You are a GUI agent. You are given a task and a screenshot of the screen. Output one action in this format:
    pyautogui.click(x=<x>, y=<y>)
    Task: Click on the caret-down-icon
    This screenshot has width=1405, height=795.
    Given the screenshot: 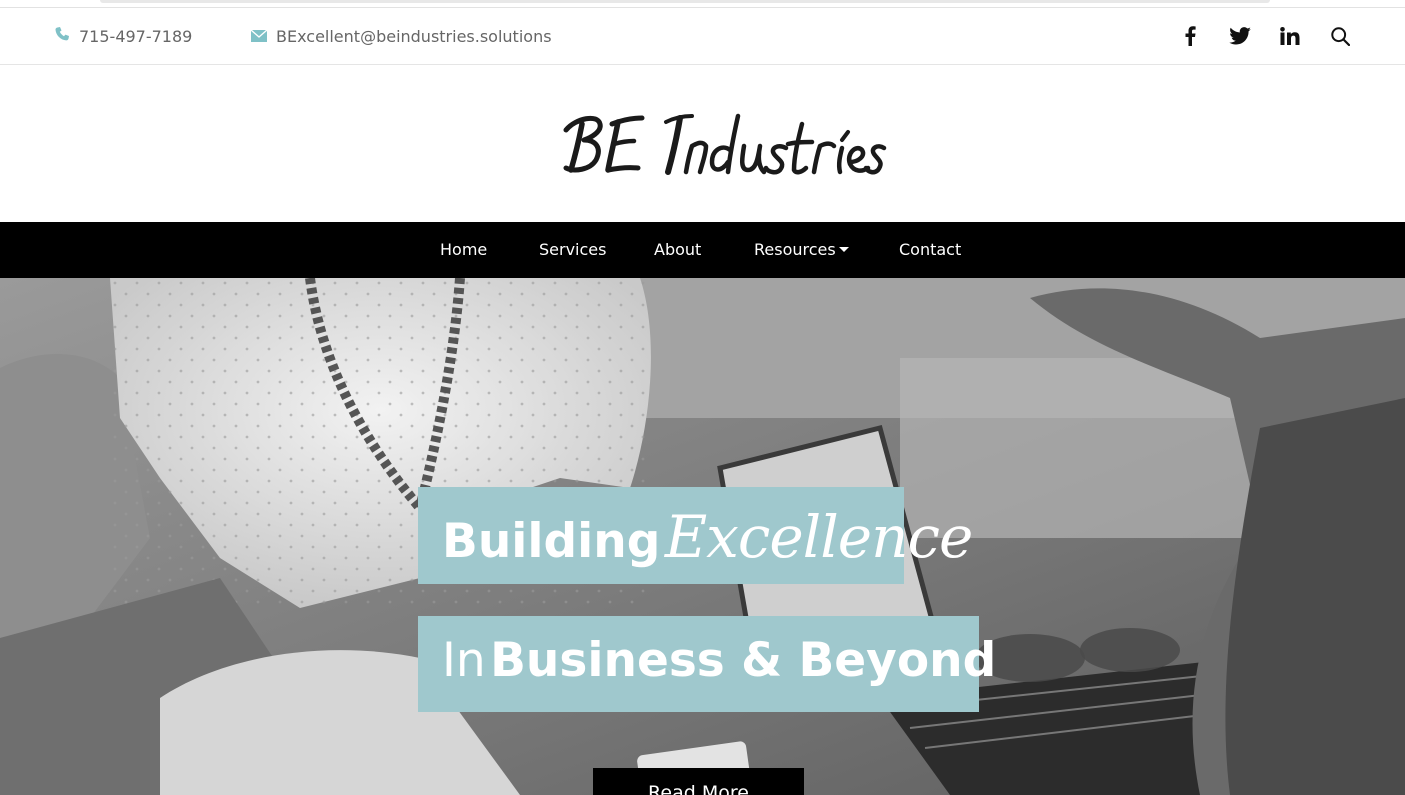 What is the action you would take?
    pyautogui.click(x=843, y=249)
    